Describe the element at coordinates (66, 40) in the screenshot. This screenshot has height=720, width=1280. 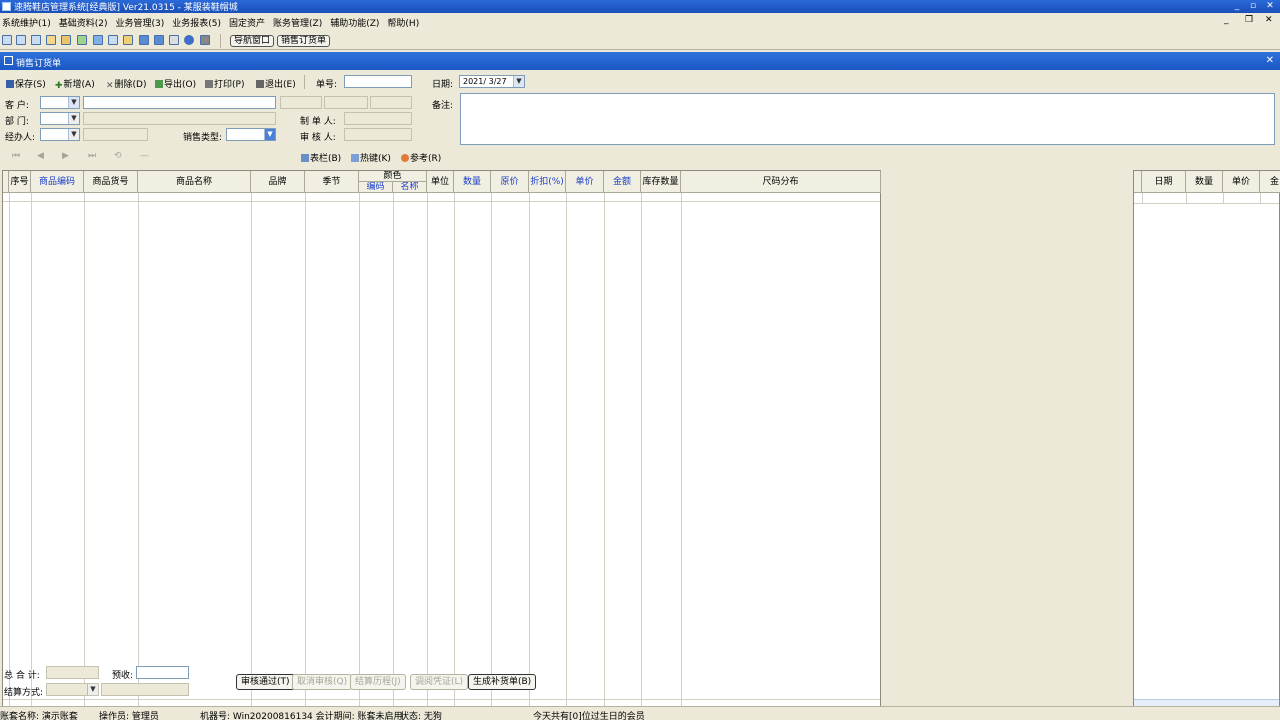
I see `toolbar-goods-icon` at that location.